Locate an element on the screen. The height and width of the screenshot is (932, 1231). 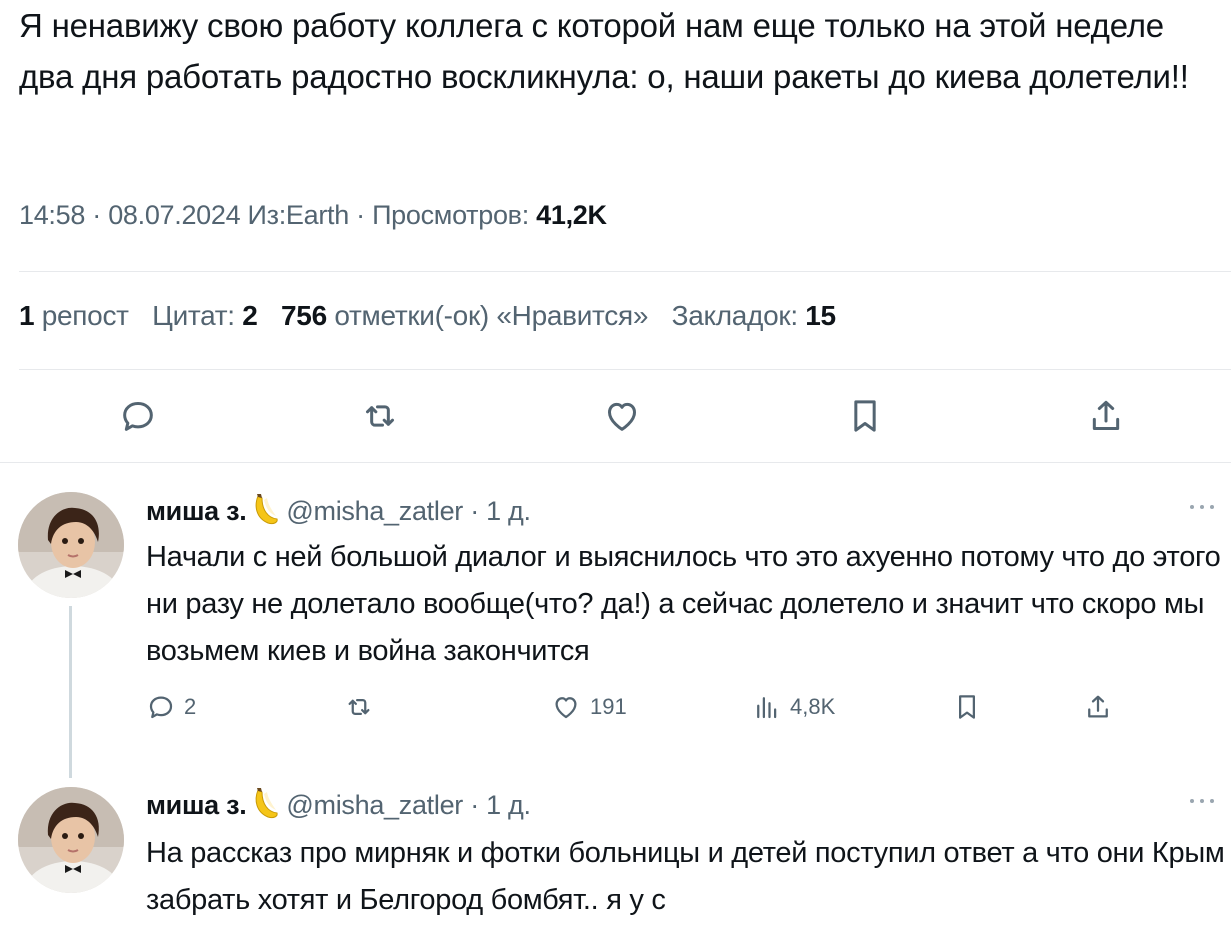
bar-chart-icon is located at coordinates (767, 708).